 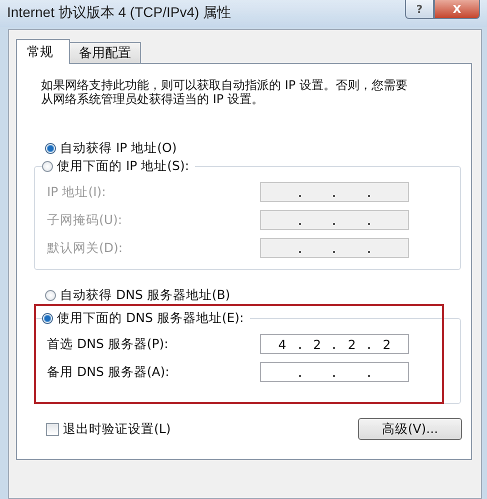 What do you see at coordinates (334, 344) in the screenshot?
I see `ip-address-field: 4 2 2 2` at bounding box center [334, 344].